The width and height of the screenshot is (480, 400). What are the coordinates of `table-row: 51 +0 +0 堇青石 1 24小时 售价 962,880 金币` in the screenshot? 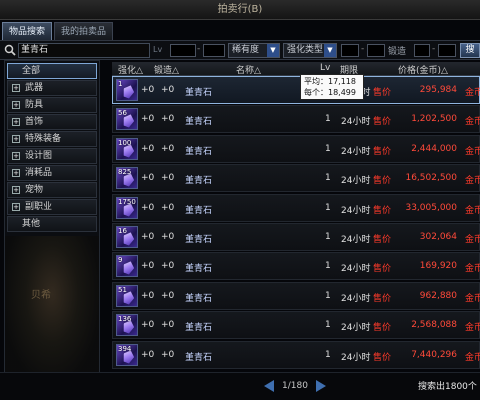 It's located at (296, 295).